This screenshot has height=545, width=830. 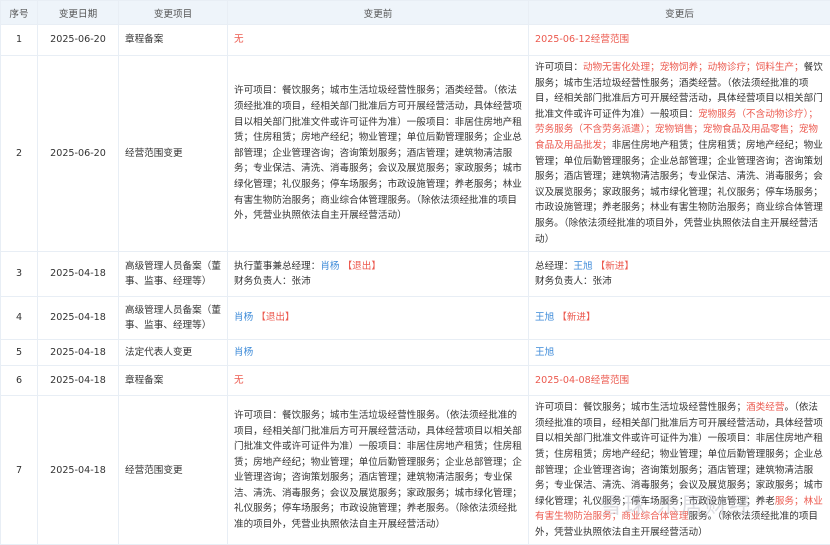 What do you see at coordinates (173, 13) in the screenshot?
I see `header-item: 变更项目` at bounding box center [173, 13].